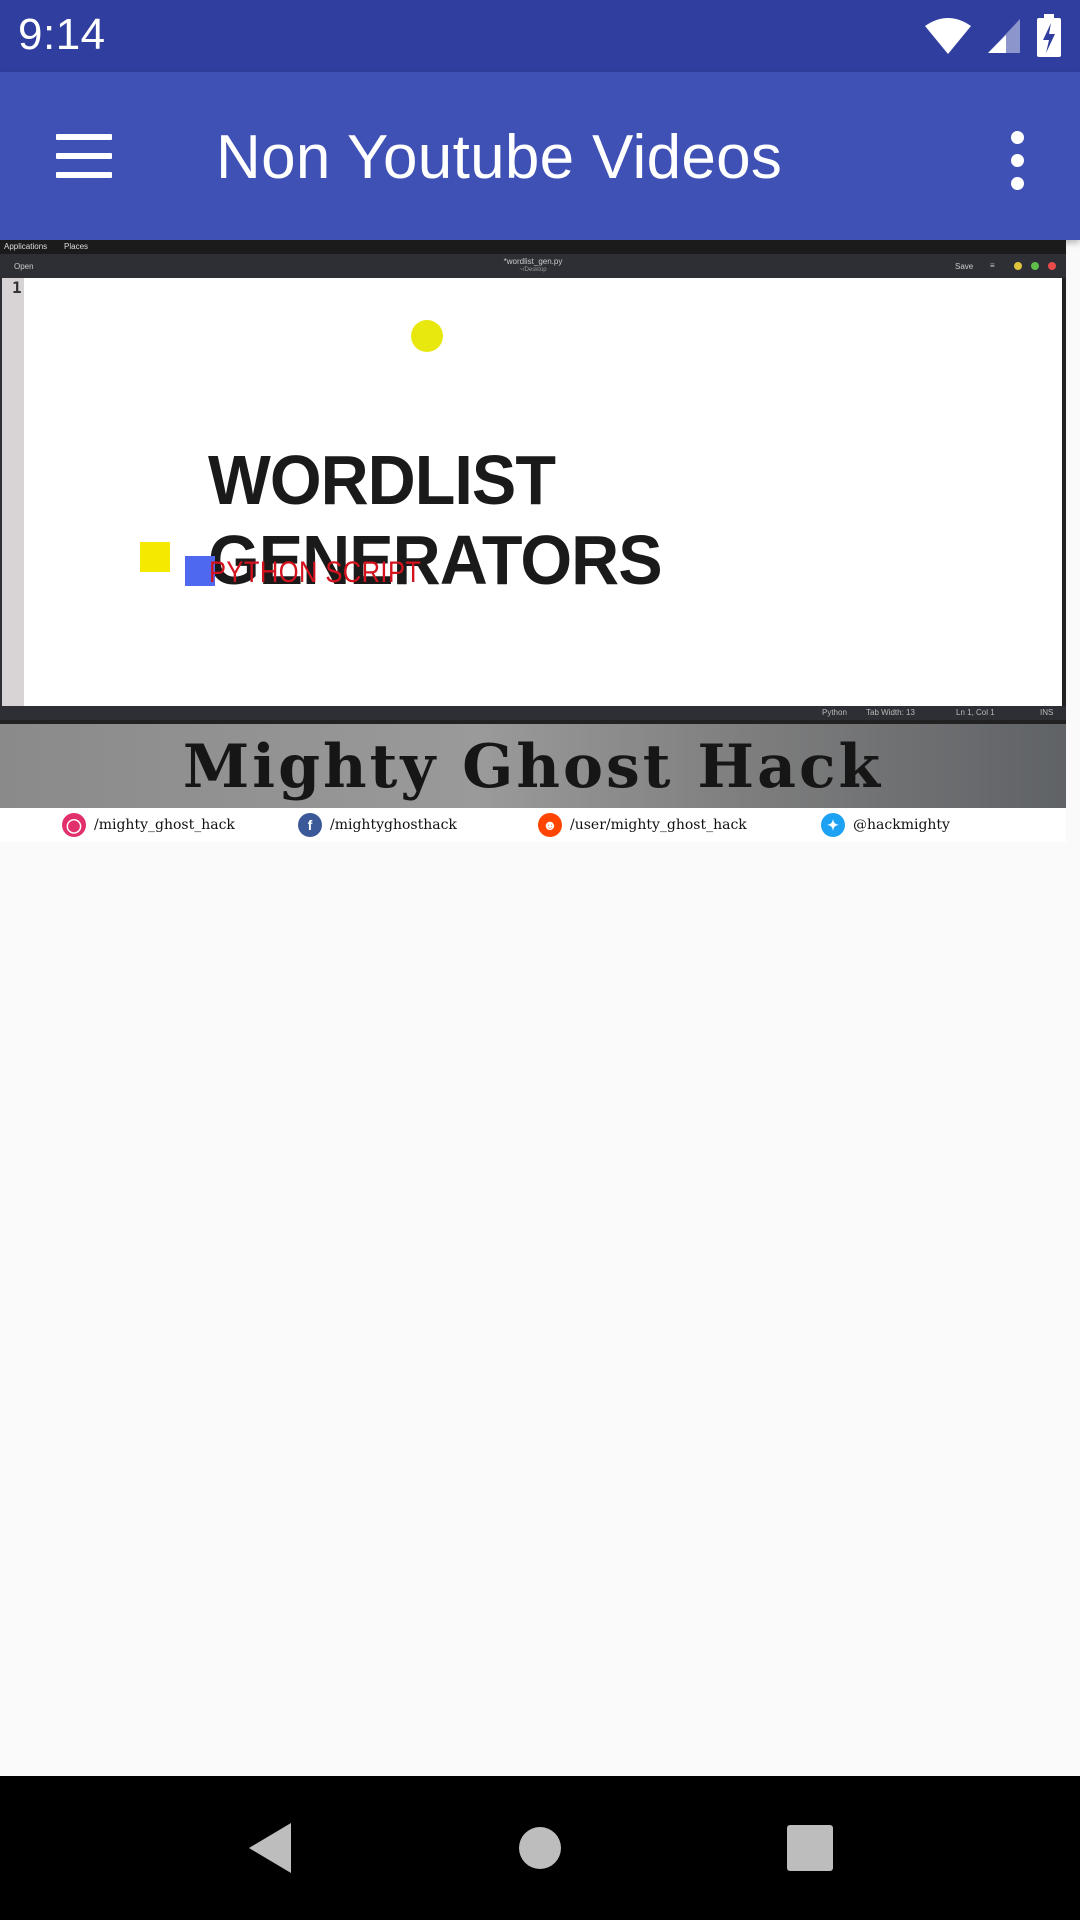 The height and width of the screenshot is (1920, 1080). I want to click on editor-save-label: Save, so click(964, 266).